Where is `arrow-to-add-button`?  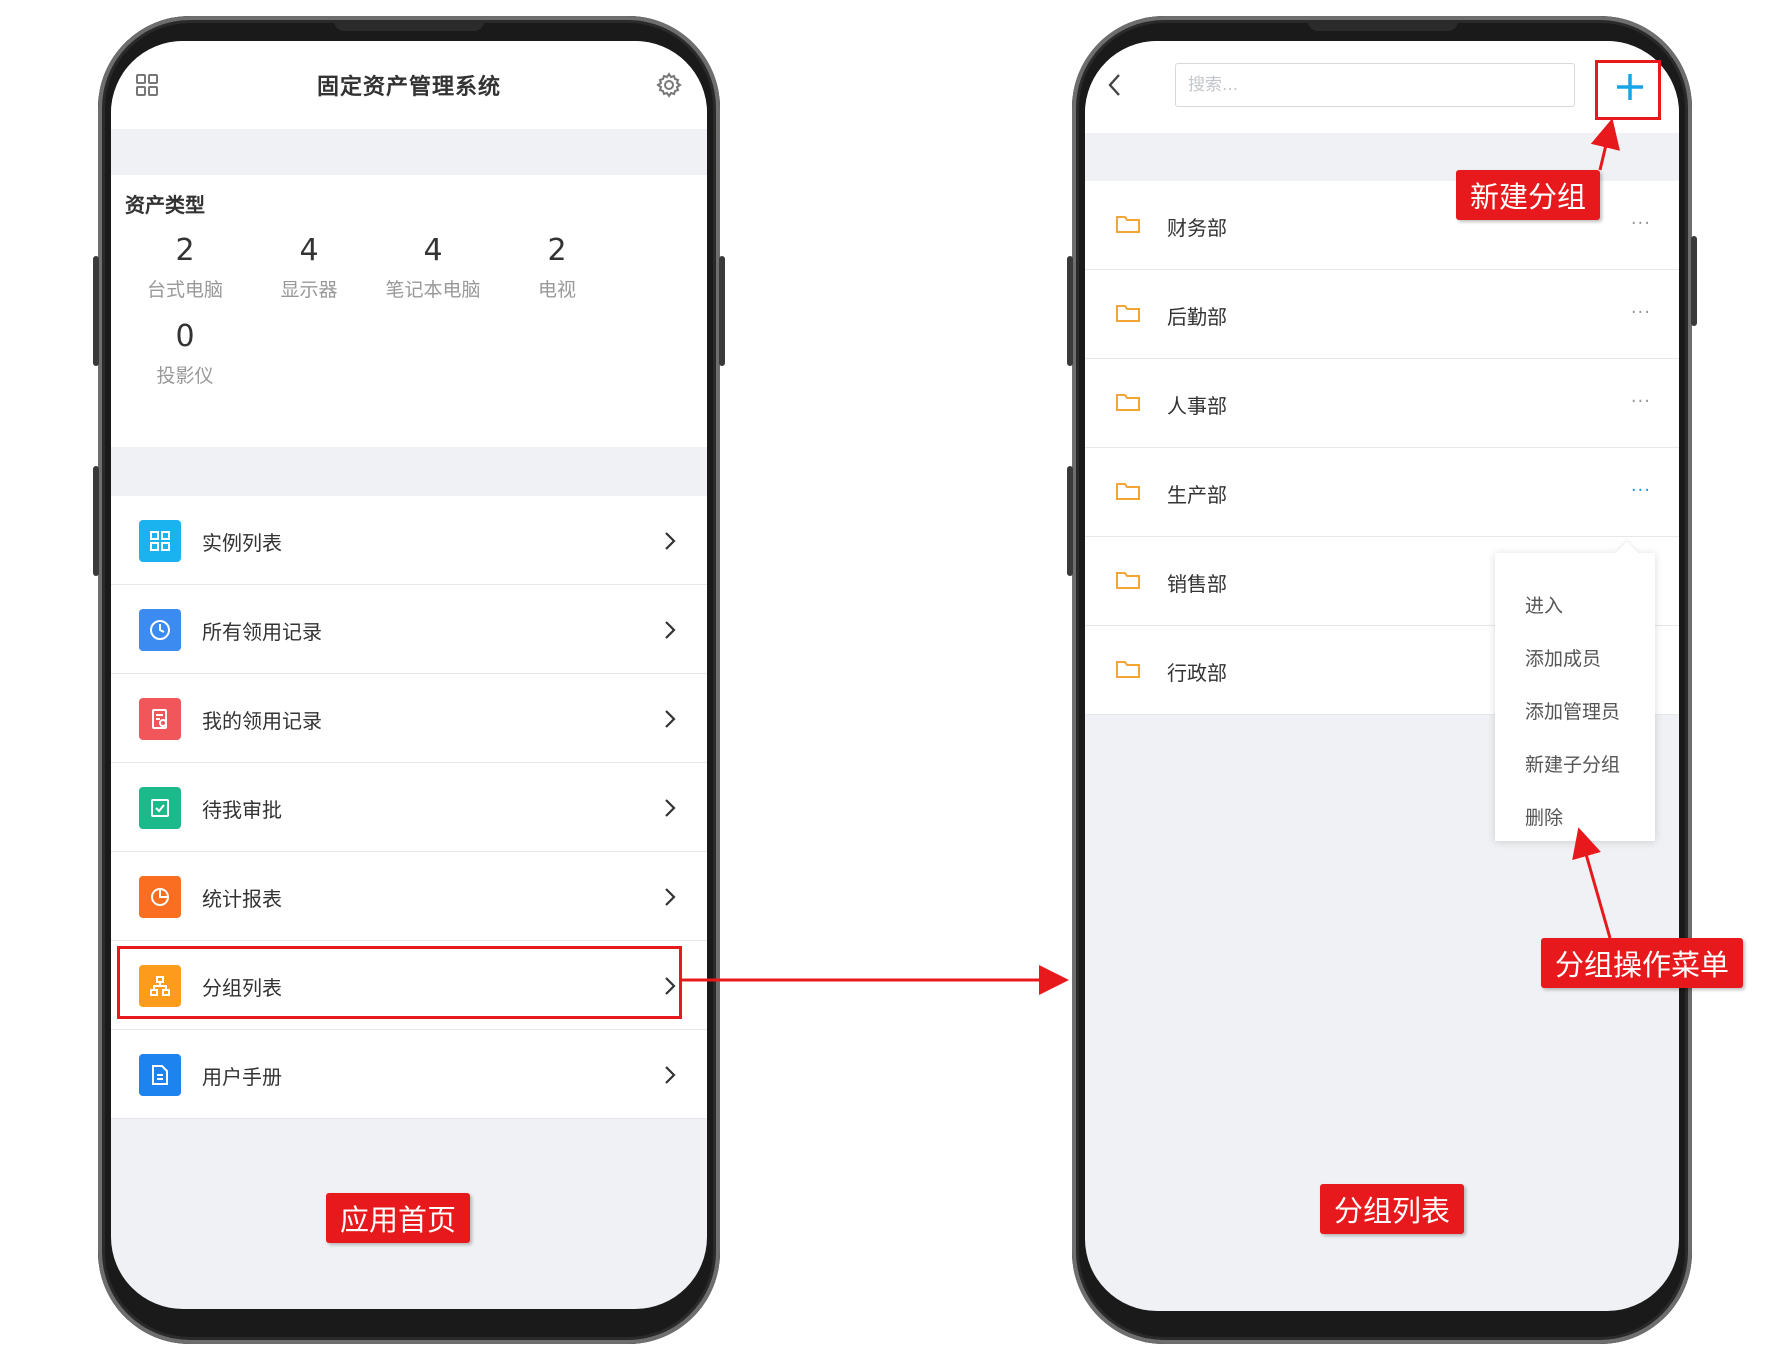
arrow-to-add-button is located at coordinates (1605, 144).